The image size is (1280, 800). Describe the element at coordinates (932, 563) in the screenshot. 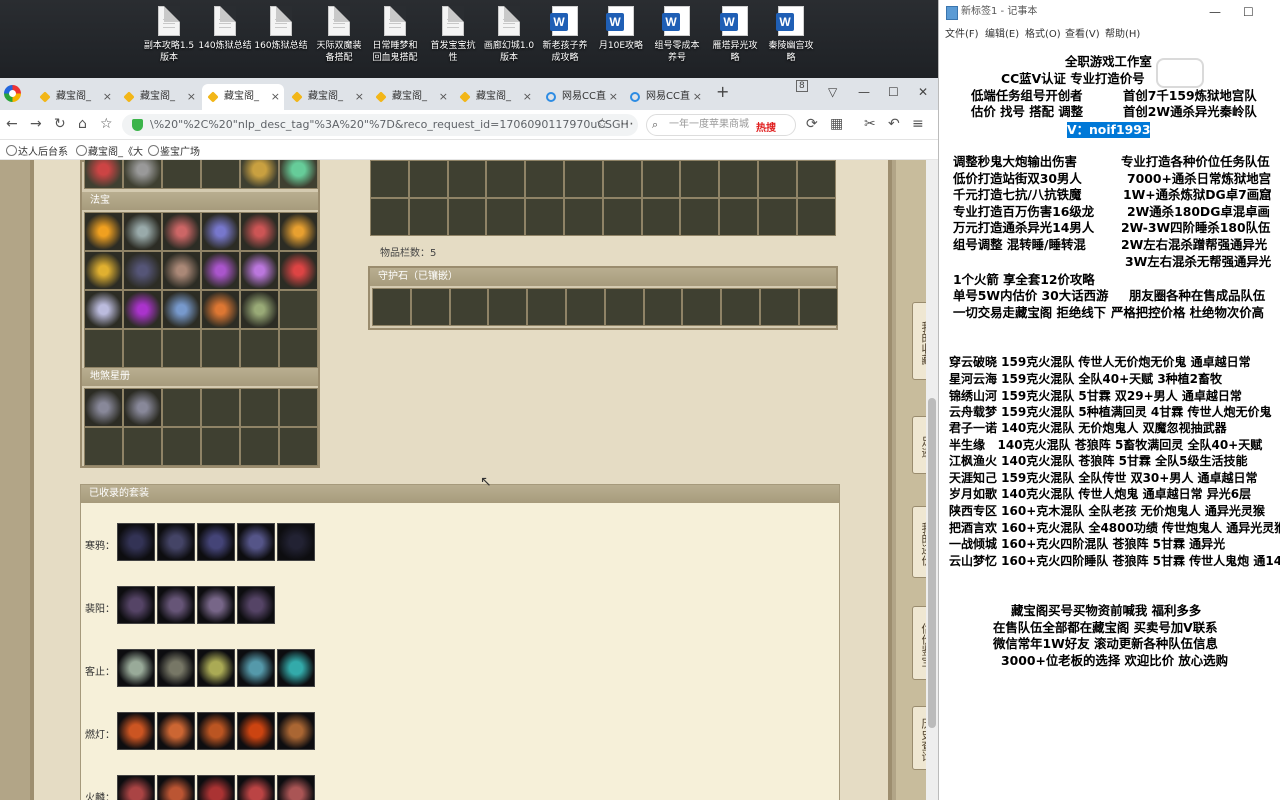

I see `scrollbar-thumb` at that location.